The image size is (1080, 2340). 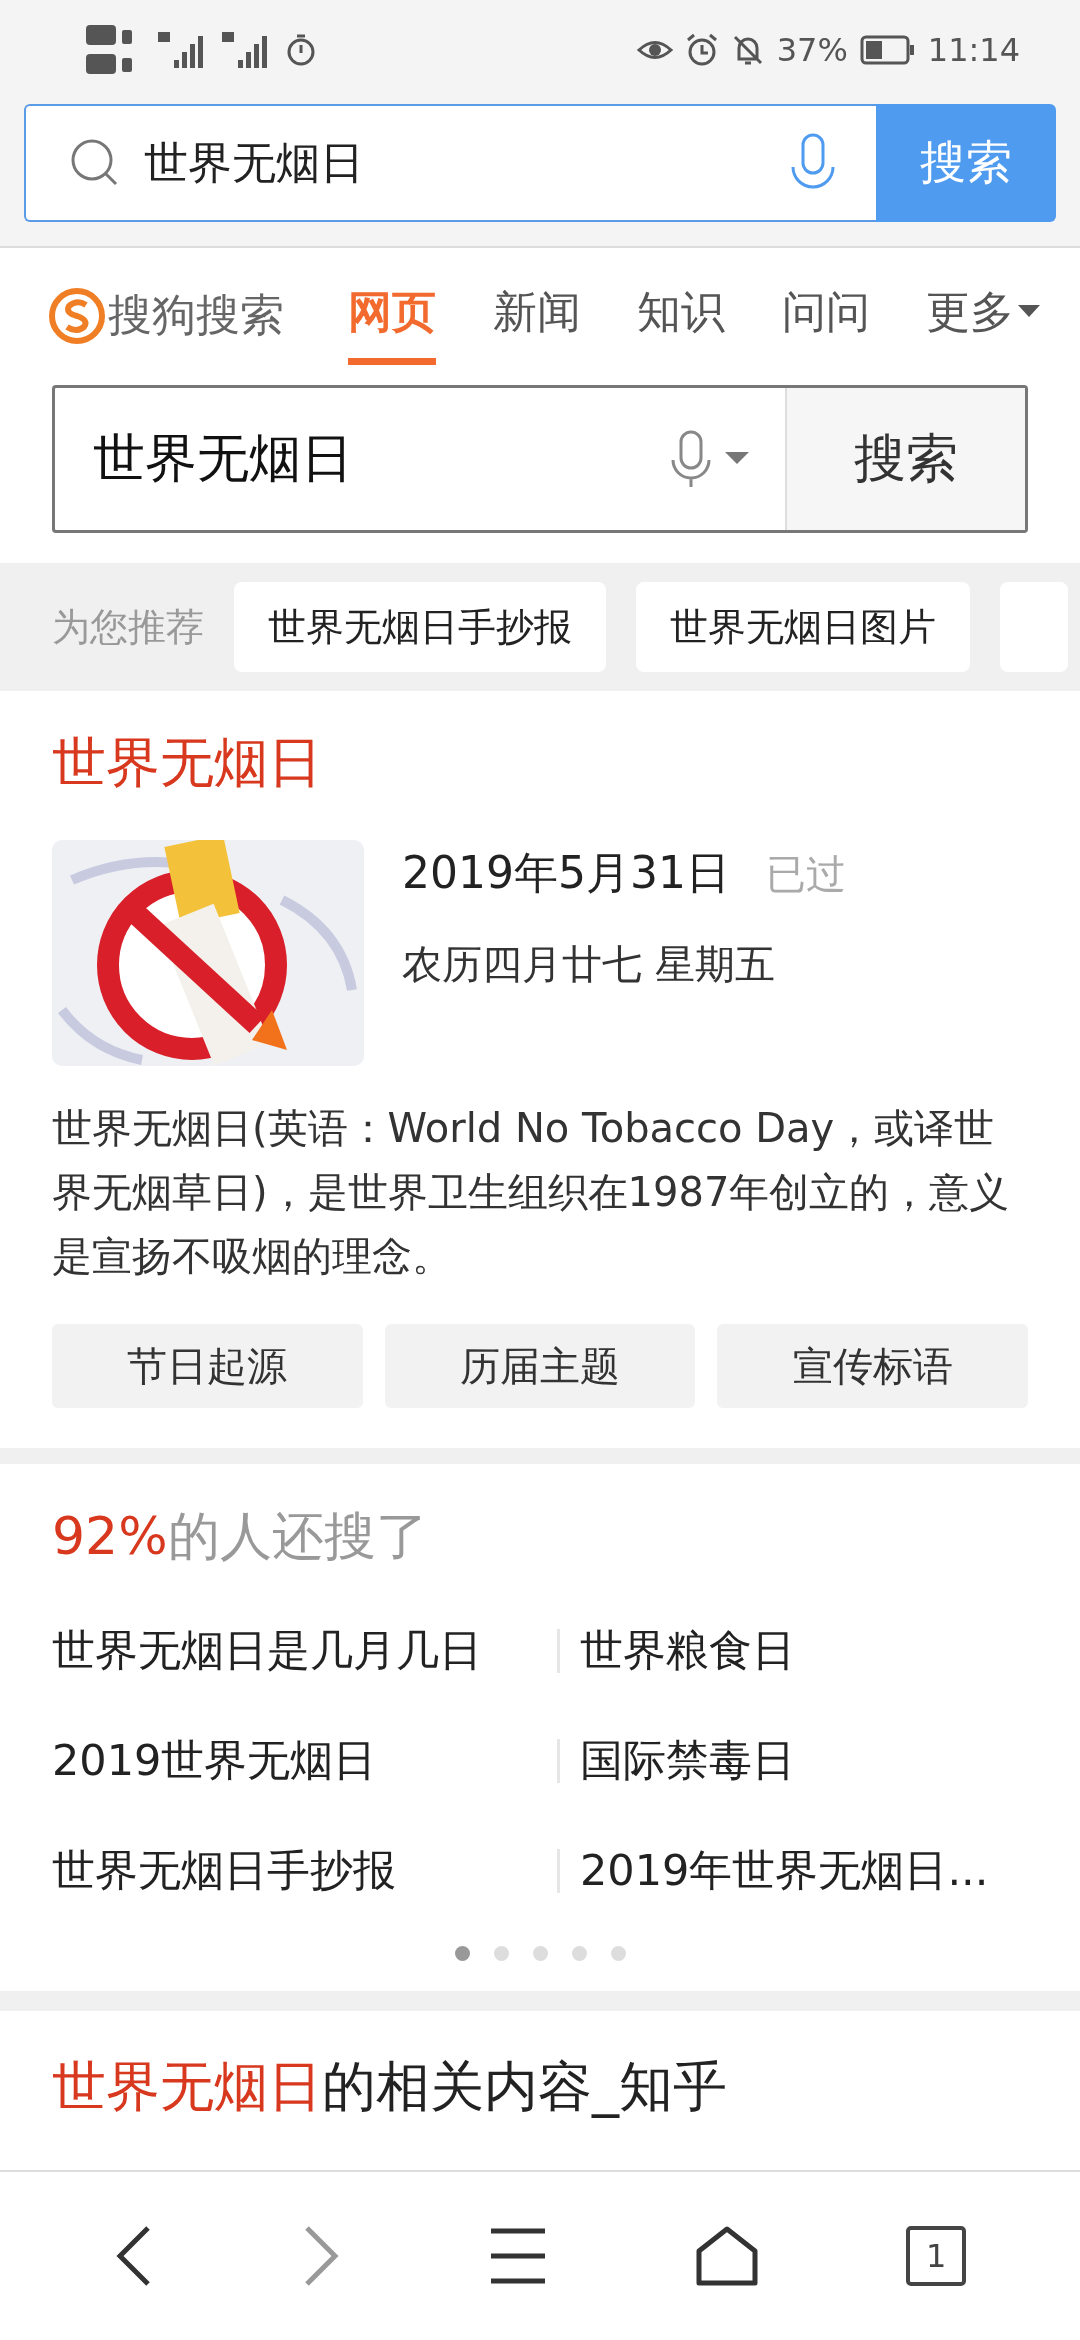 I want to click on logo-text: 搜狗搜索, so click(x=196, y=315).